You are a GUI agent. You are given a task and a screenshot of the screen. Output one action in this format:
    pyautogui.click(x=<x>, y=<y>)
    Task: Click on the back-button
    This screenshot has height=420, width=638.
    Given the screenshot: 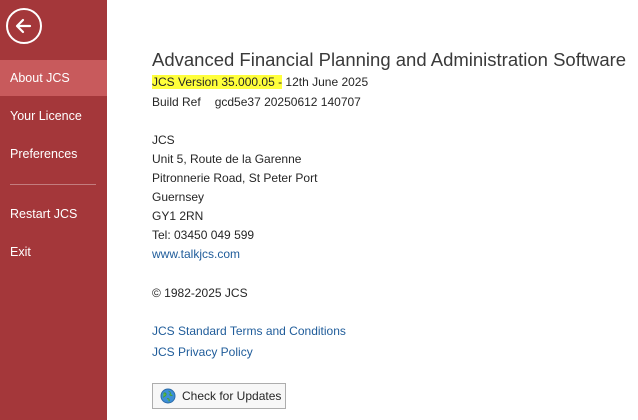 What is the action you would take?
    pyautogui.click(x=24, y=26)
    